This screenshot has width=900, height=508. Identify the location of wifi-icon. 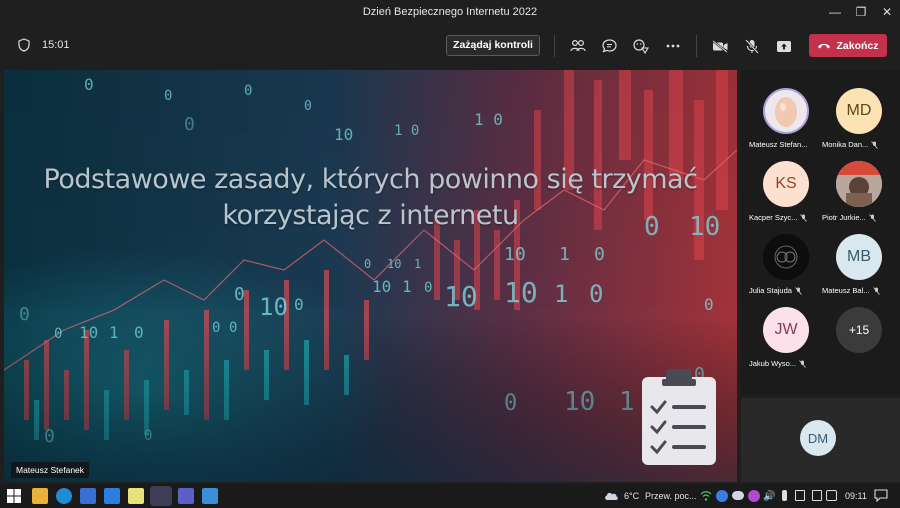
(706, 496).